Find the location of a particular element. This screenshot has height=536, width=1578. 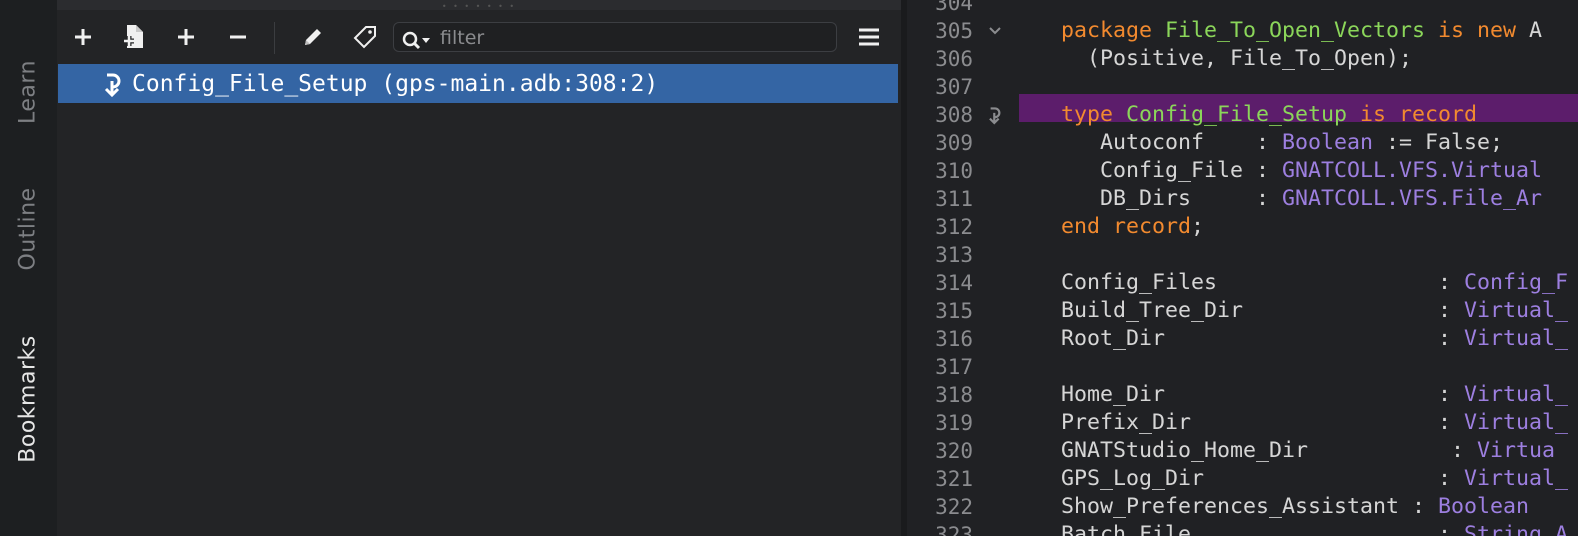

code-token: Config_F is located at coordinates (1516, 282).